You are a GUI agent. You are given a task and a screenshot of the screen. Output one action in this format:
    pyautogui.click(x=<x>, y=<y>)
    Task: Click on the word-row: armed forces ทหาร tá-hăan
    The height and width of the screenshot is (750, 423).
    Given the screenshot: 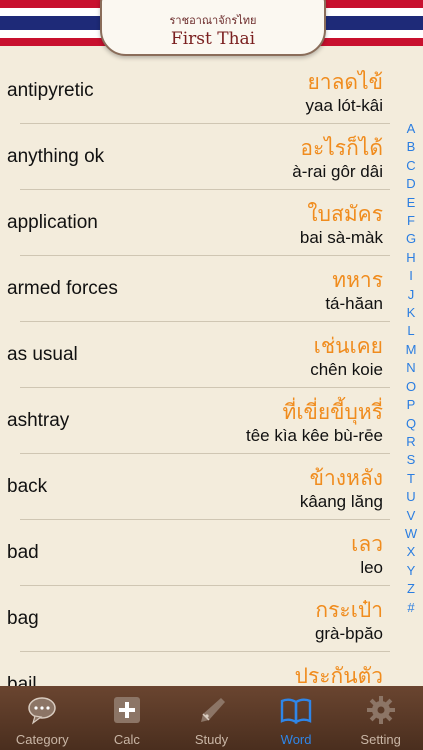 What is the action you would take?
    pyautogui.click(x=200, y=289)
    